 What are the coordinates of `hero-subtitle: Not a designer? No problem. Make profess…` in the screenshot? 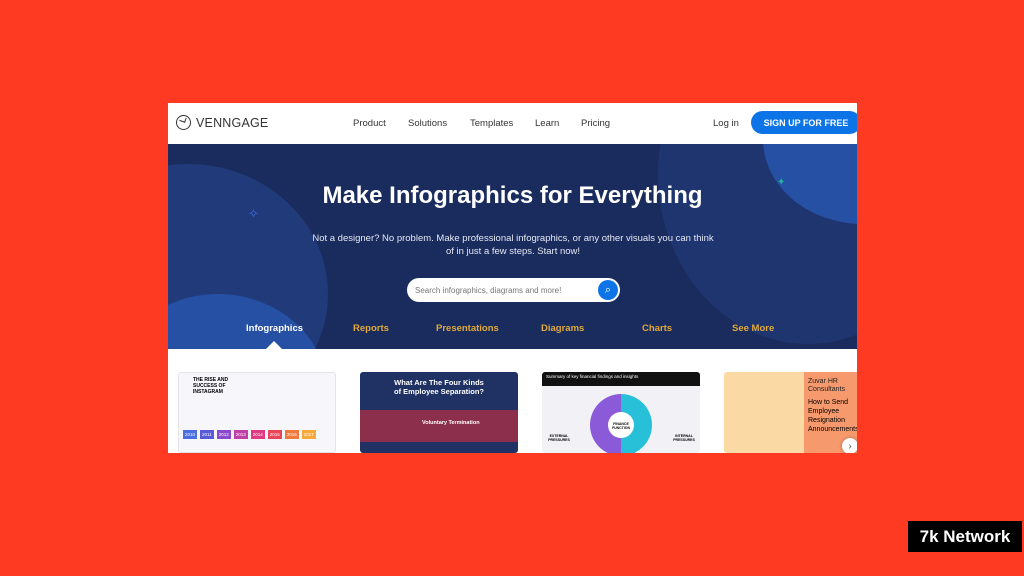 It's located at (513, 245).